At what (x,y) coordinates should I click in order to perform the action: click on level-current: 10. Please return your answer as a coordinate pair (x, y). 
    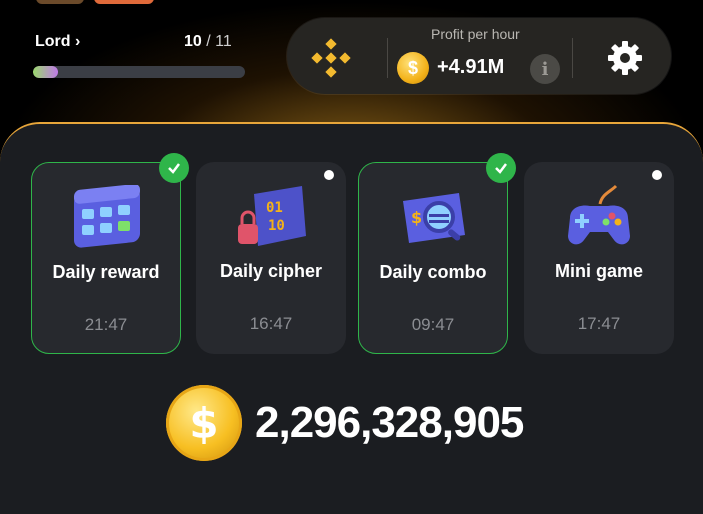
    Looking at the image, I should click on (193, 41).